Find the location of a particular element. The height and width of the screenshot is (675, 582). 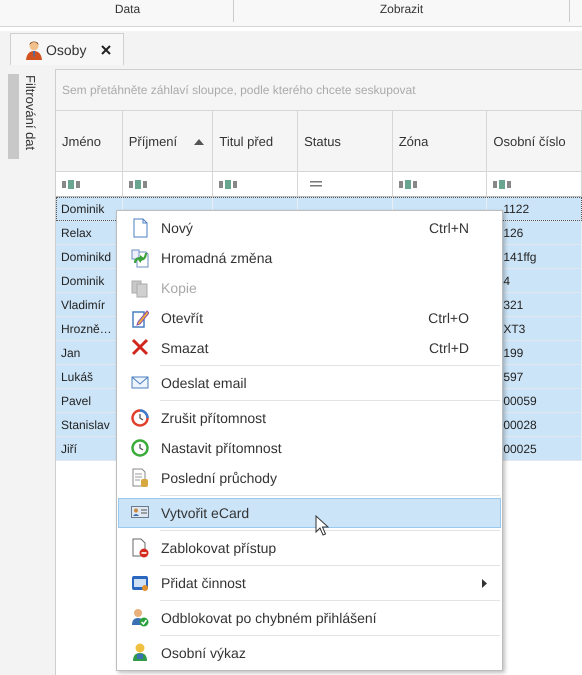

cursor-icon is located at coordinates (322, 526).